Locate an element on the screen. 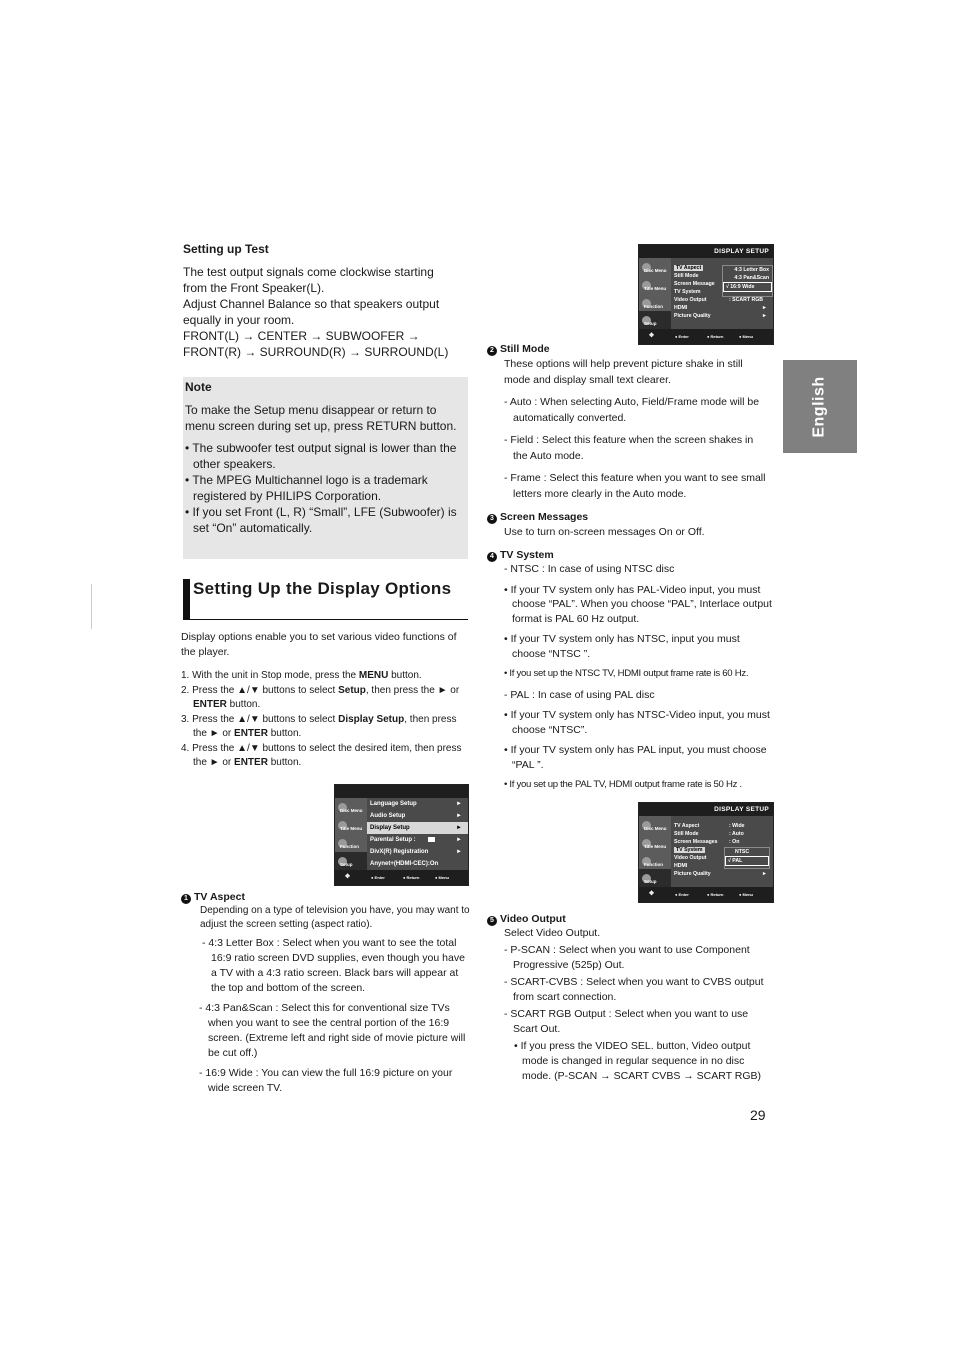  screen-messages-heading: 3 Screen Messages is located at coordinates (628, 517).